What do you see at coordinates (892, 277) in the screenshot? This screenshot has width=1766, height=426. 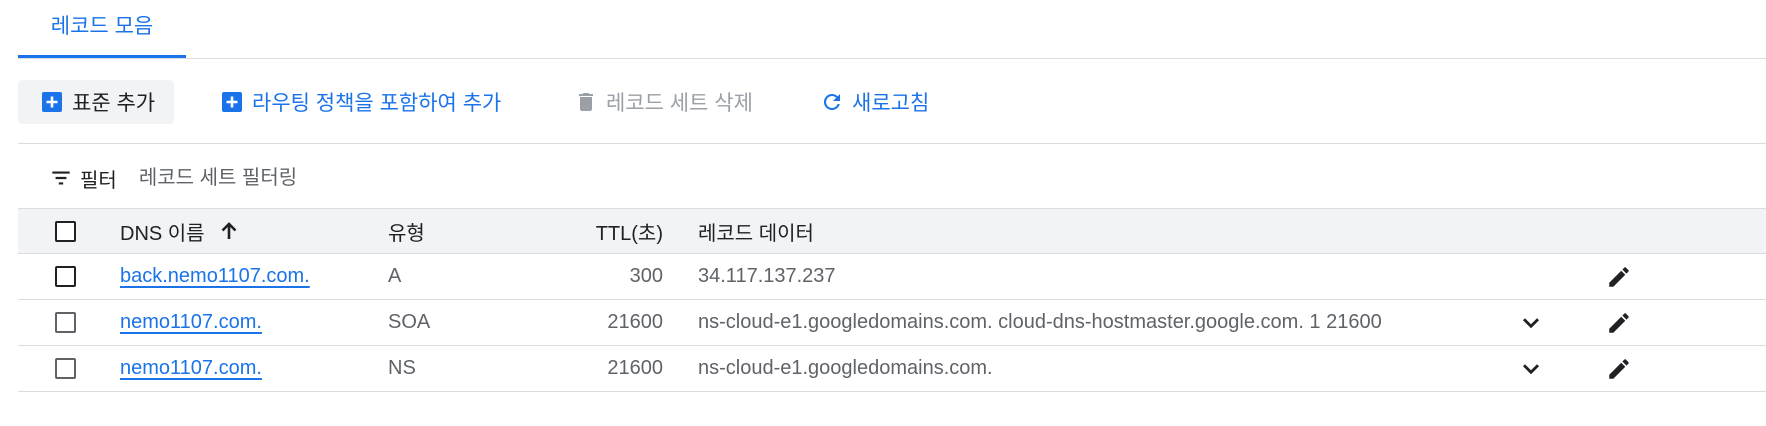 I see `table-row: back.nemo1107.com. A 300 34.117.137.237` at bounding box center [892, 277].